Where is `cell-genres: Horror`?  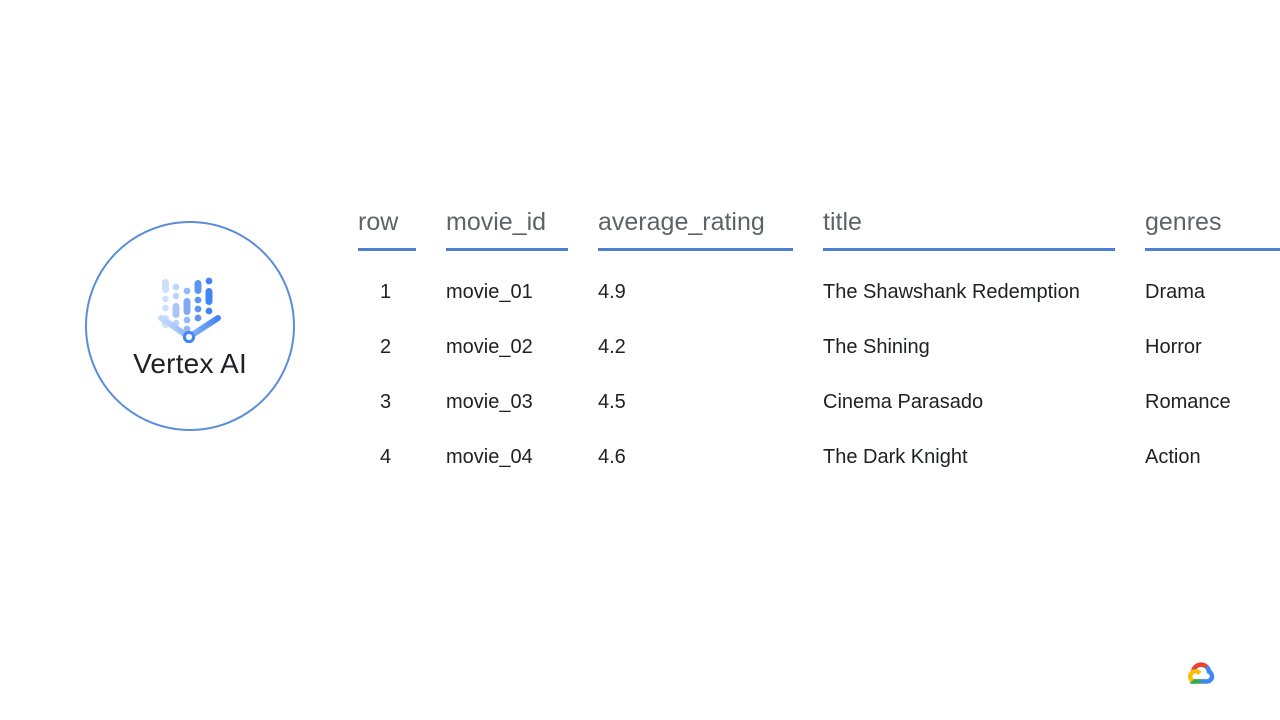
cell-genres: Horror is located at coordinates (1173, 347).